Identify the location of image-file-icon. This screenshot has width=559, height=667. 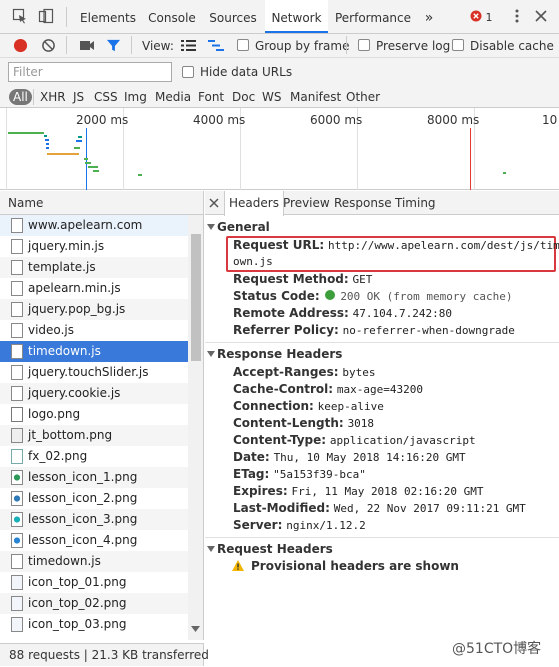
(17, 624).